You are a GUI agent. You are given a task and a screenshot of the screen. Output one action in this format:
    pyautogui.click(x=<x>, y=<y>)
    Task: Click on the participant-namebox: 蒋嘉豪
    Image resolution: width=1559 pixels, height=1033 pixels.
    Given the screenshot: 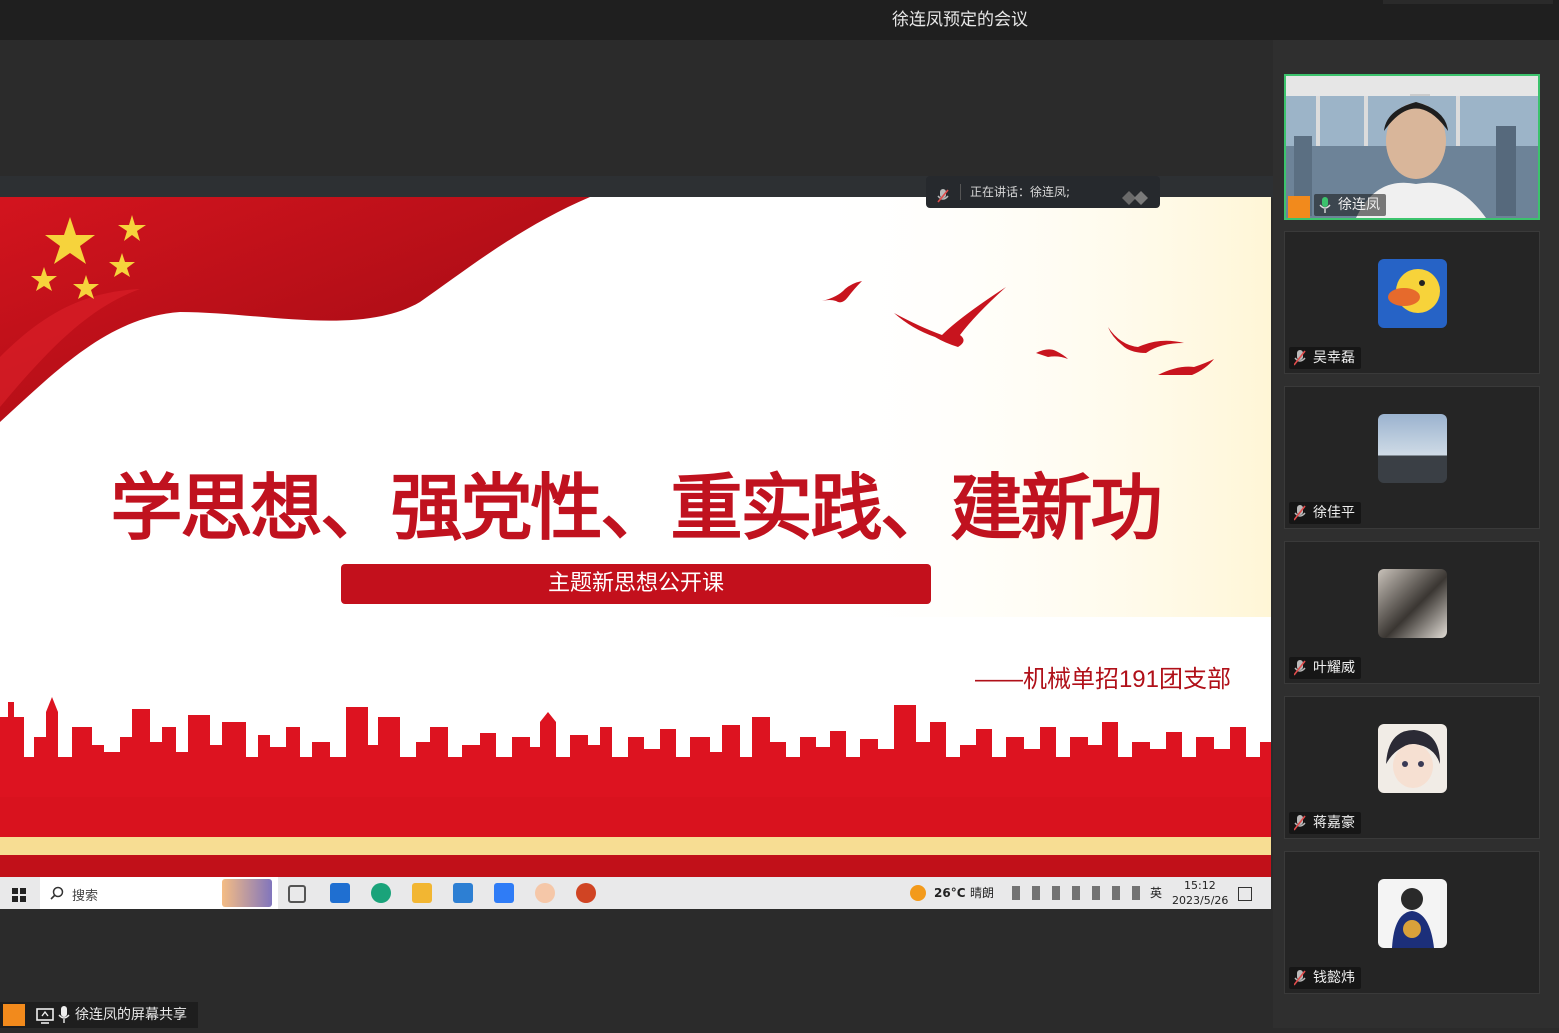 What is the action you would take?
    pyautogui.click(x=1325, y=823)
    